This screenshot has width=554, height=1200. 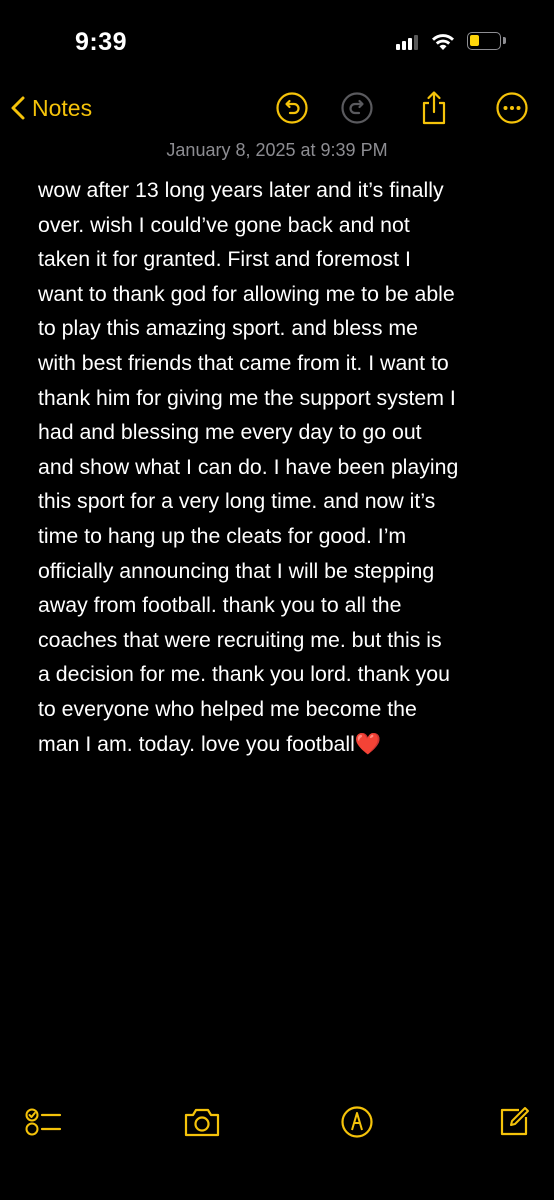 I want to click on checklist-button, so click(x=44, y=1122).